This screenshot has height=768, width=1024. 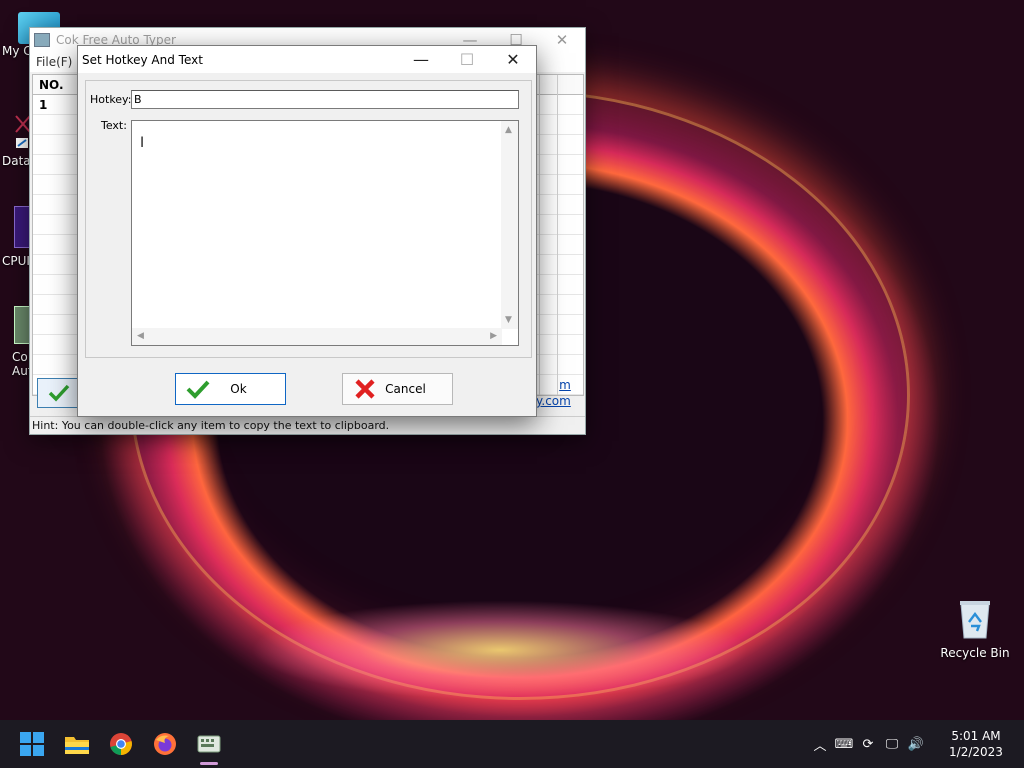 I want to click on clock-time: 5:01 AM, so click(x=976, y=736).